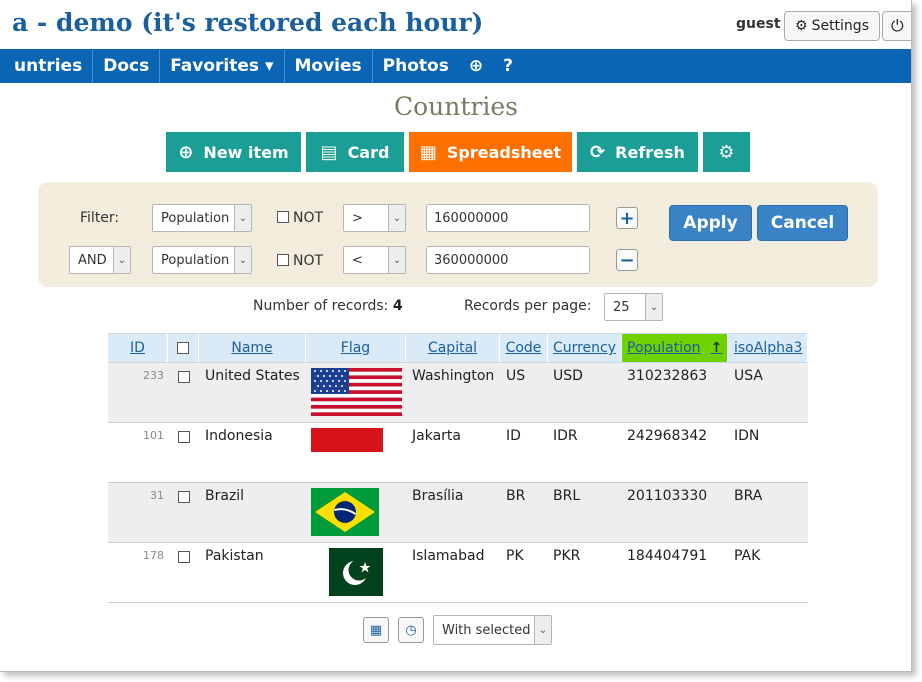  Describe the element at coordinates (768, 348) in the screenshot. I see `column-isoalpha3: isoAlpha3` at that location.